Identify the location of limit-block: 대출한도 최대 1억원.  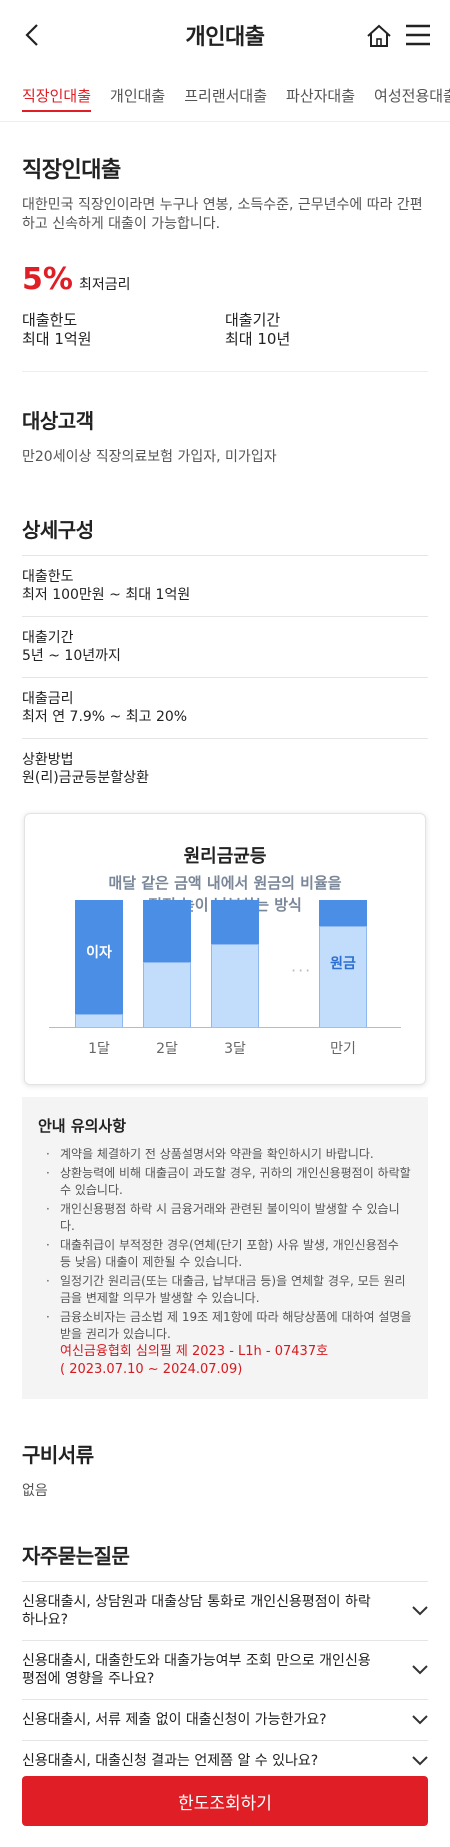
(123, 330).